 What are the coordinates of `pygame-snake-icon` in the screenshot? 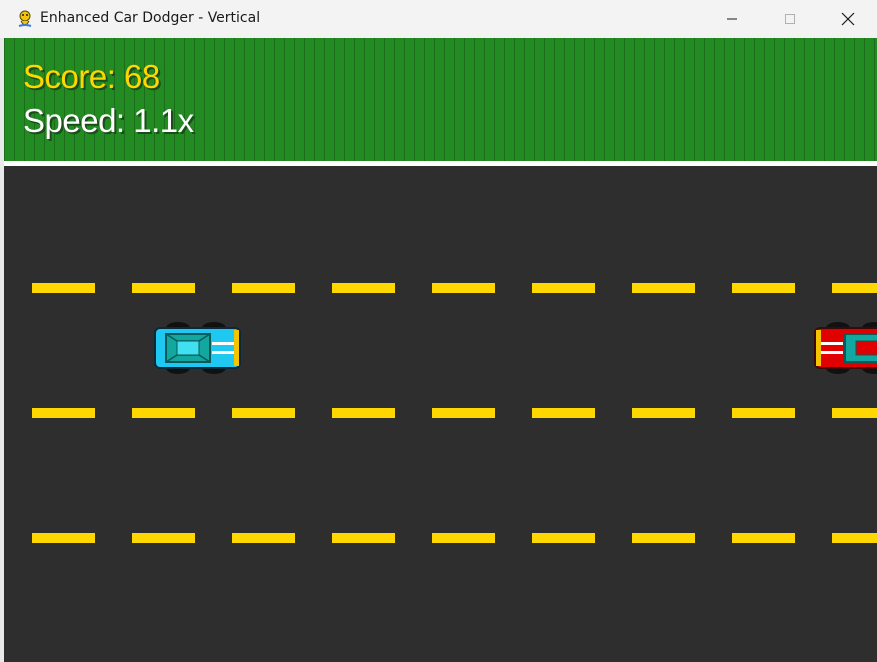 It's located at (25, 18).